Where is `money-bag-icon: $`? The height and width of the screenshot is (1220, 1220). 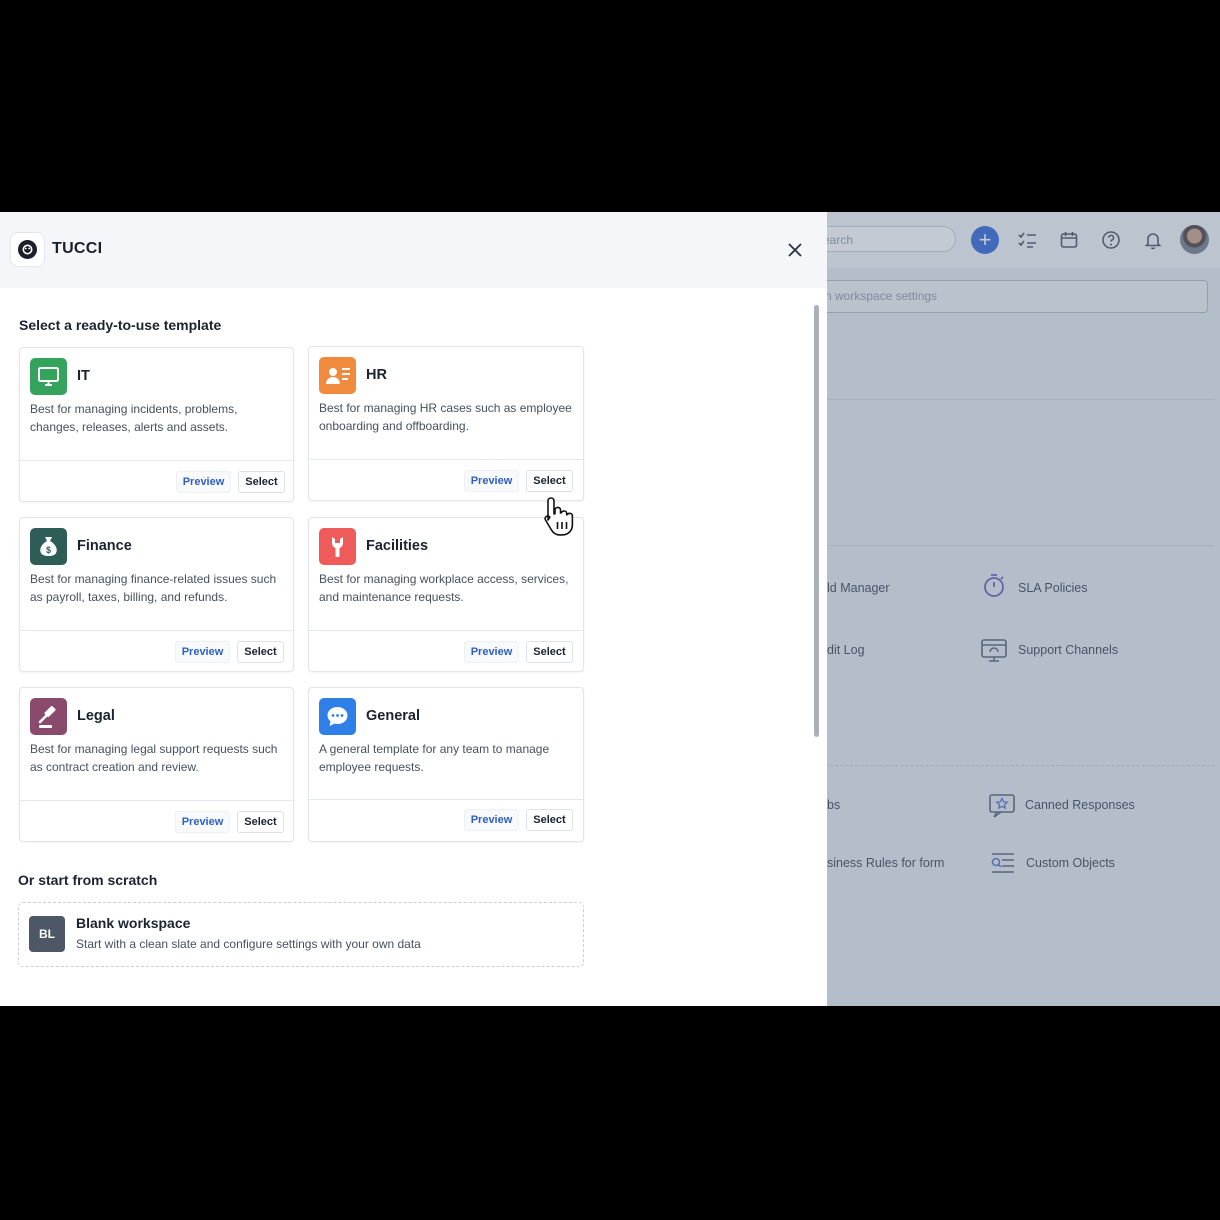
money-bag-icon: $ is located at coordinates (48, 546).